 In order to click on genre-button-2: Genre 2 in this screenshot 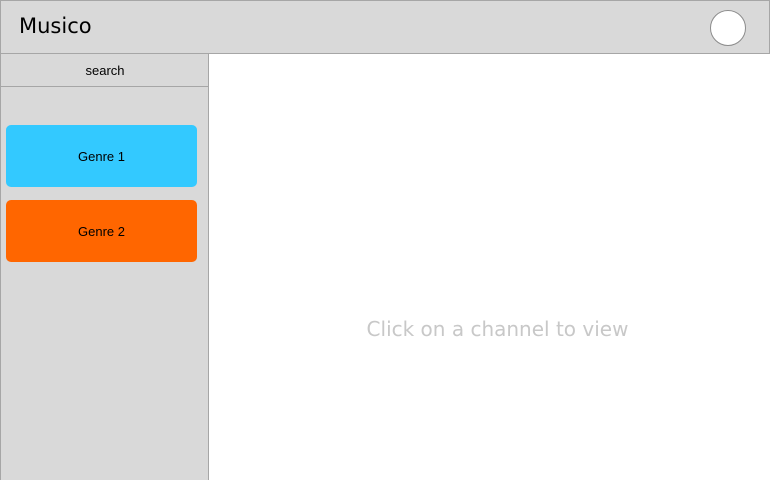, I will do `click(101, 231)`.